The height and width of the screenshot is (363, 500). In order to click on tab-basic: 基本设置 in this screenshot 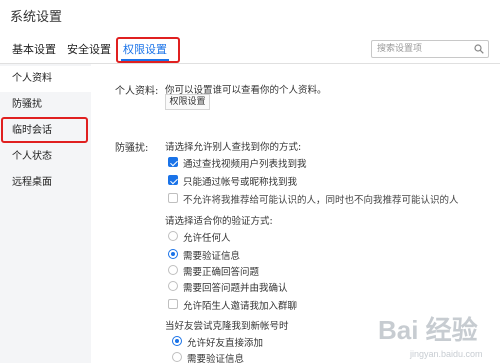, I will do `click(34, 49)`.